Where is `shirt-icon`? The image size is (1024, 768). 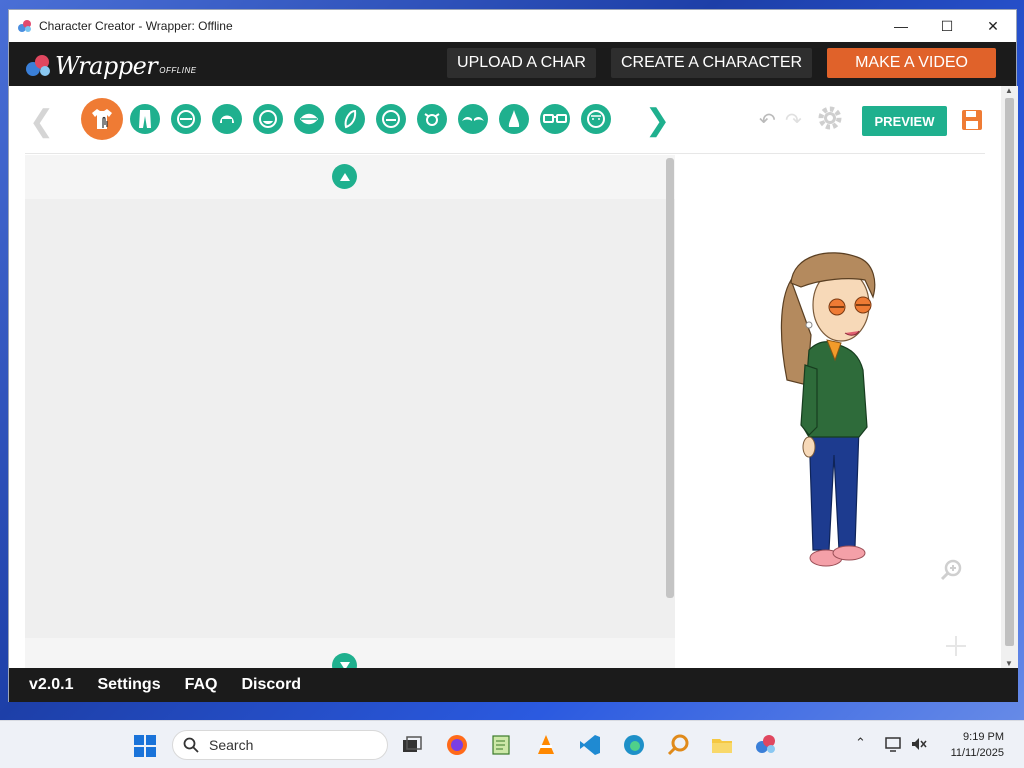
shirt-icon is located at coordinates (102, 119).